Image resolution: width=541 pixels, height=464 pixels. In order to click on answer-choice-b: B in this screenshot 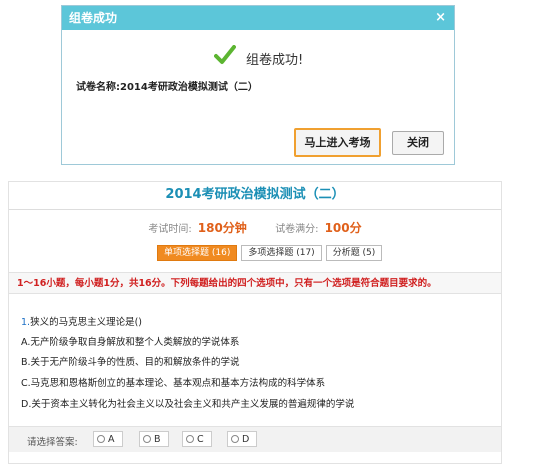, I will do `click(154, 439)`.